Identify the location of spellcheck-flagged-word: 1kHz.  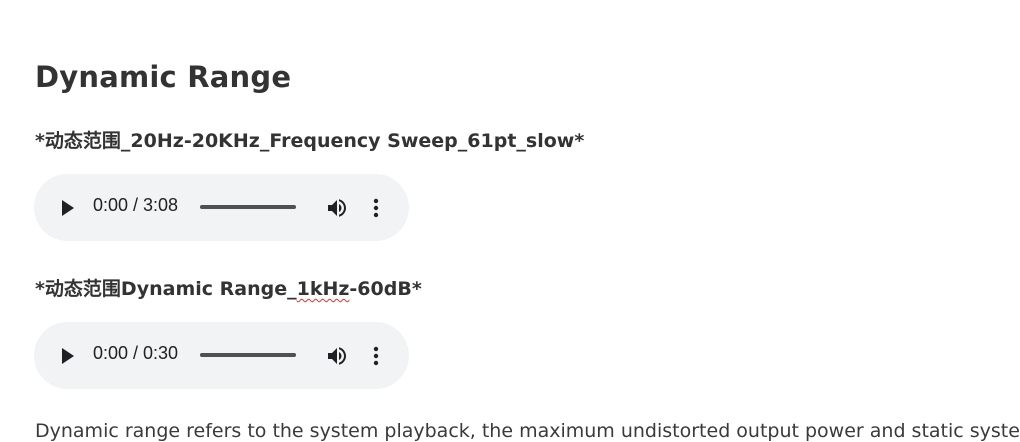
(323, 289).